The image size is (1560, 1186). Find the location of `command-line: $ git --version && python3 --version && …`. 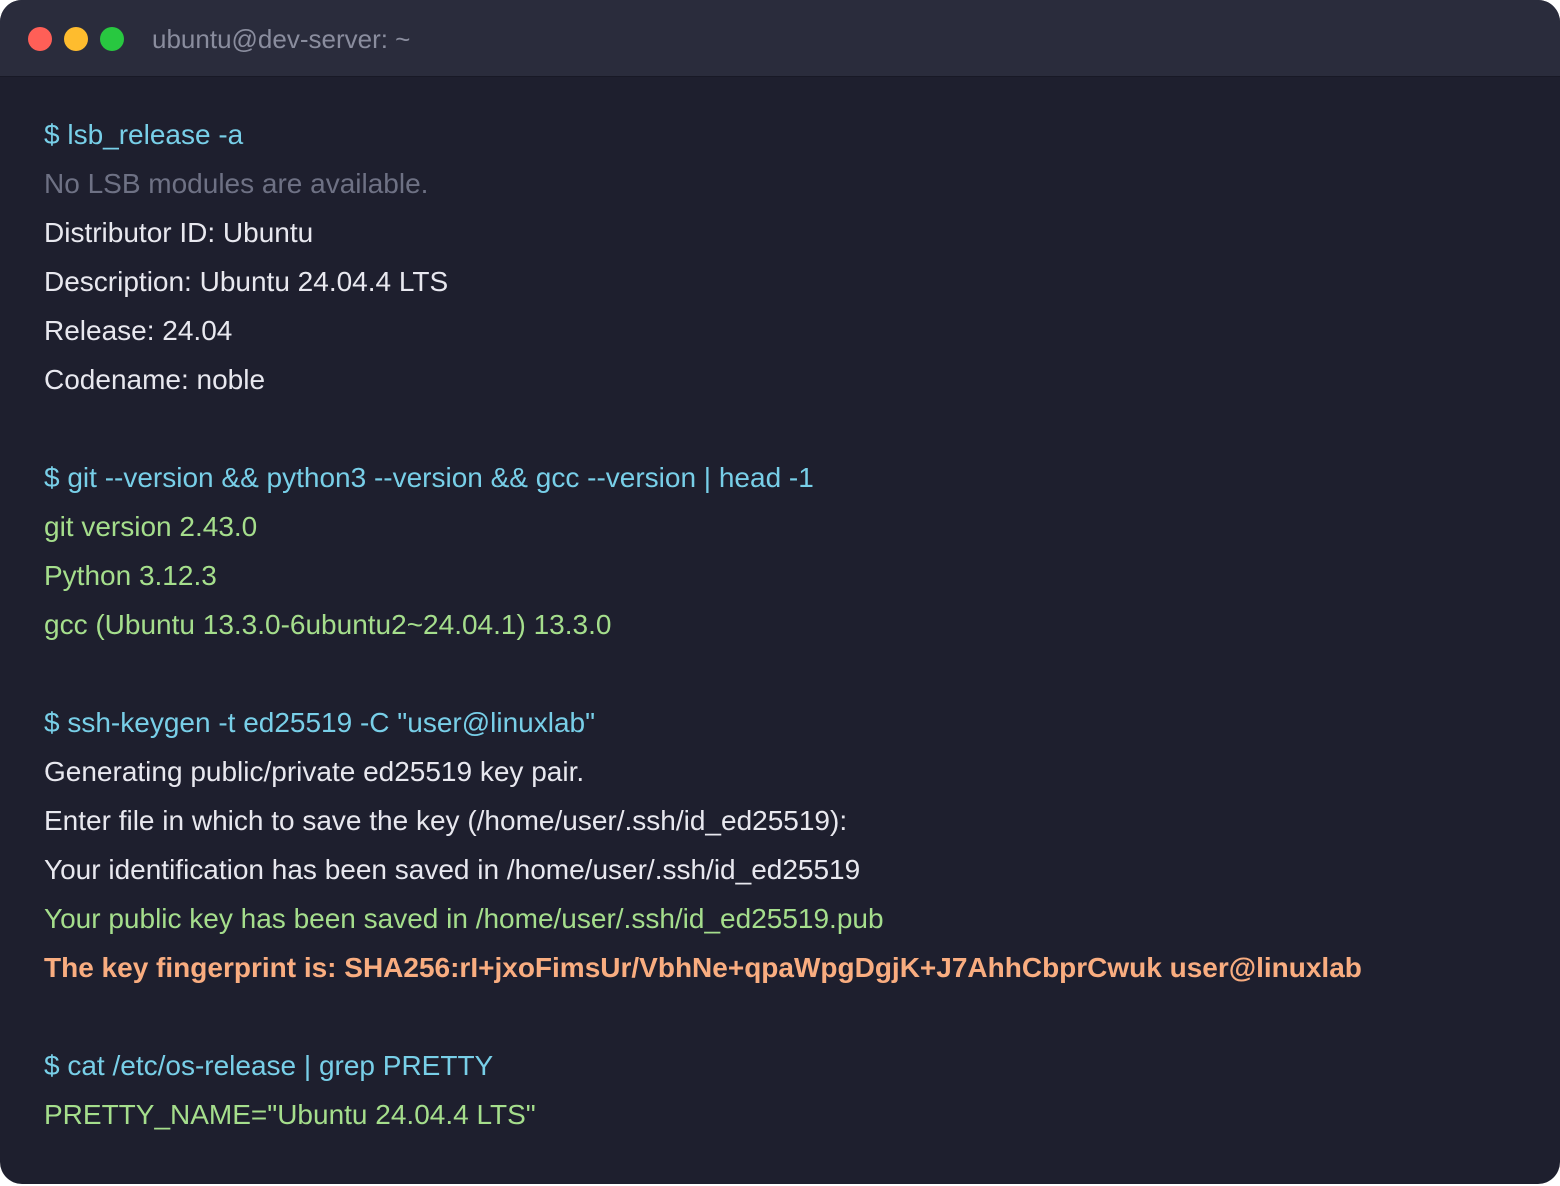

command-line: $ git --version && python3 --version && … is located at coordinates (429, 477).